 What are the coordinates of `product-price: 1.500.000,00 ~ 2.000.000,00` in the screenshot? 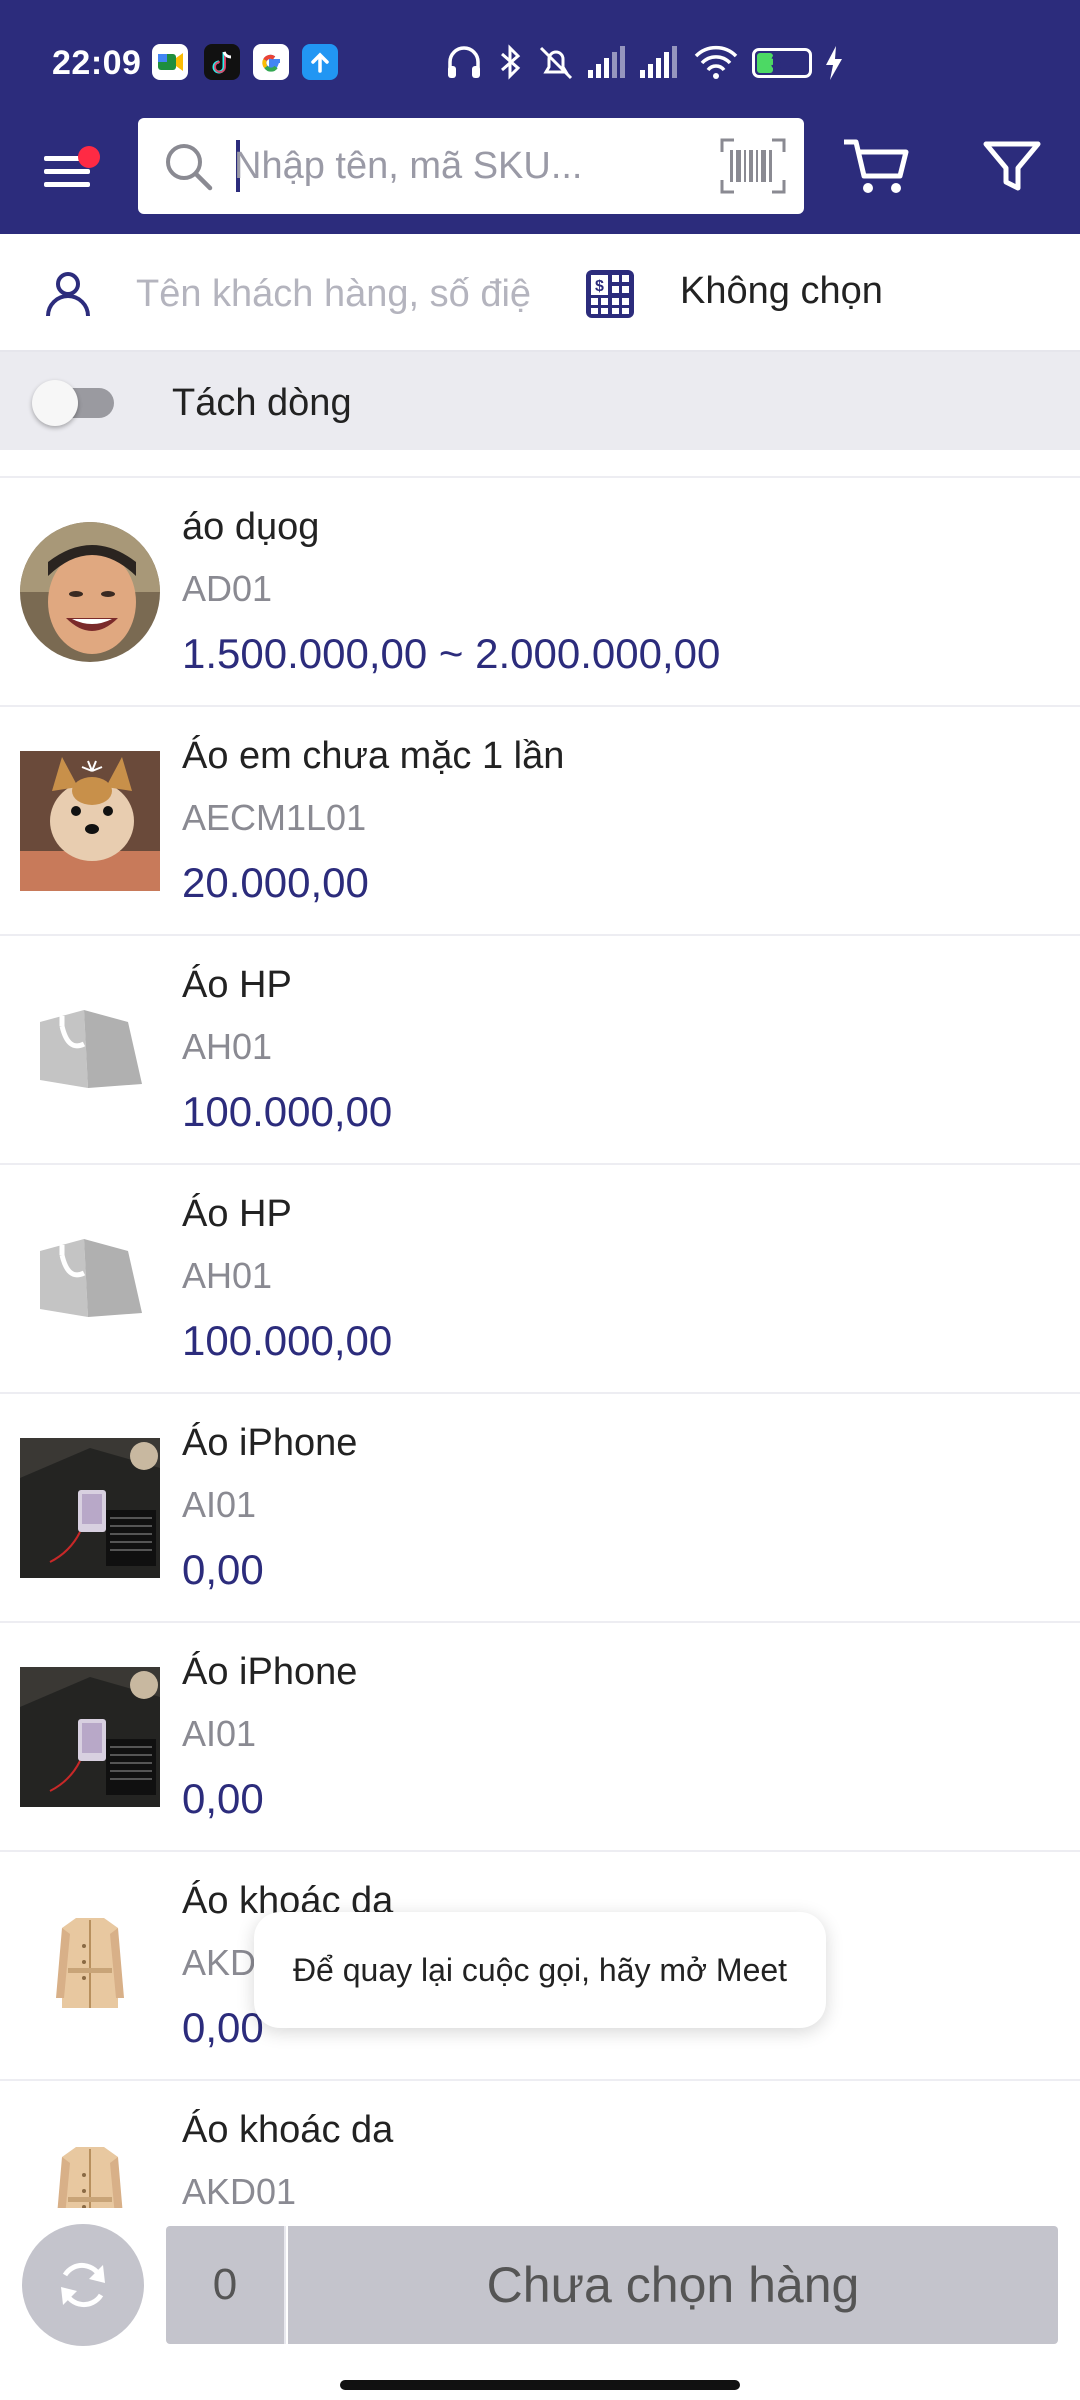 It's located at (451, 653).